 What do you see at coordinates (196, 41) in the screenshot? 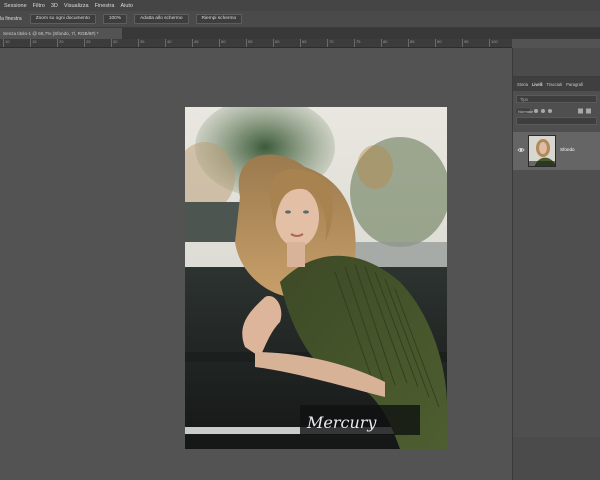
I see `ruler-label: 45` at bounding box center [196, 41].